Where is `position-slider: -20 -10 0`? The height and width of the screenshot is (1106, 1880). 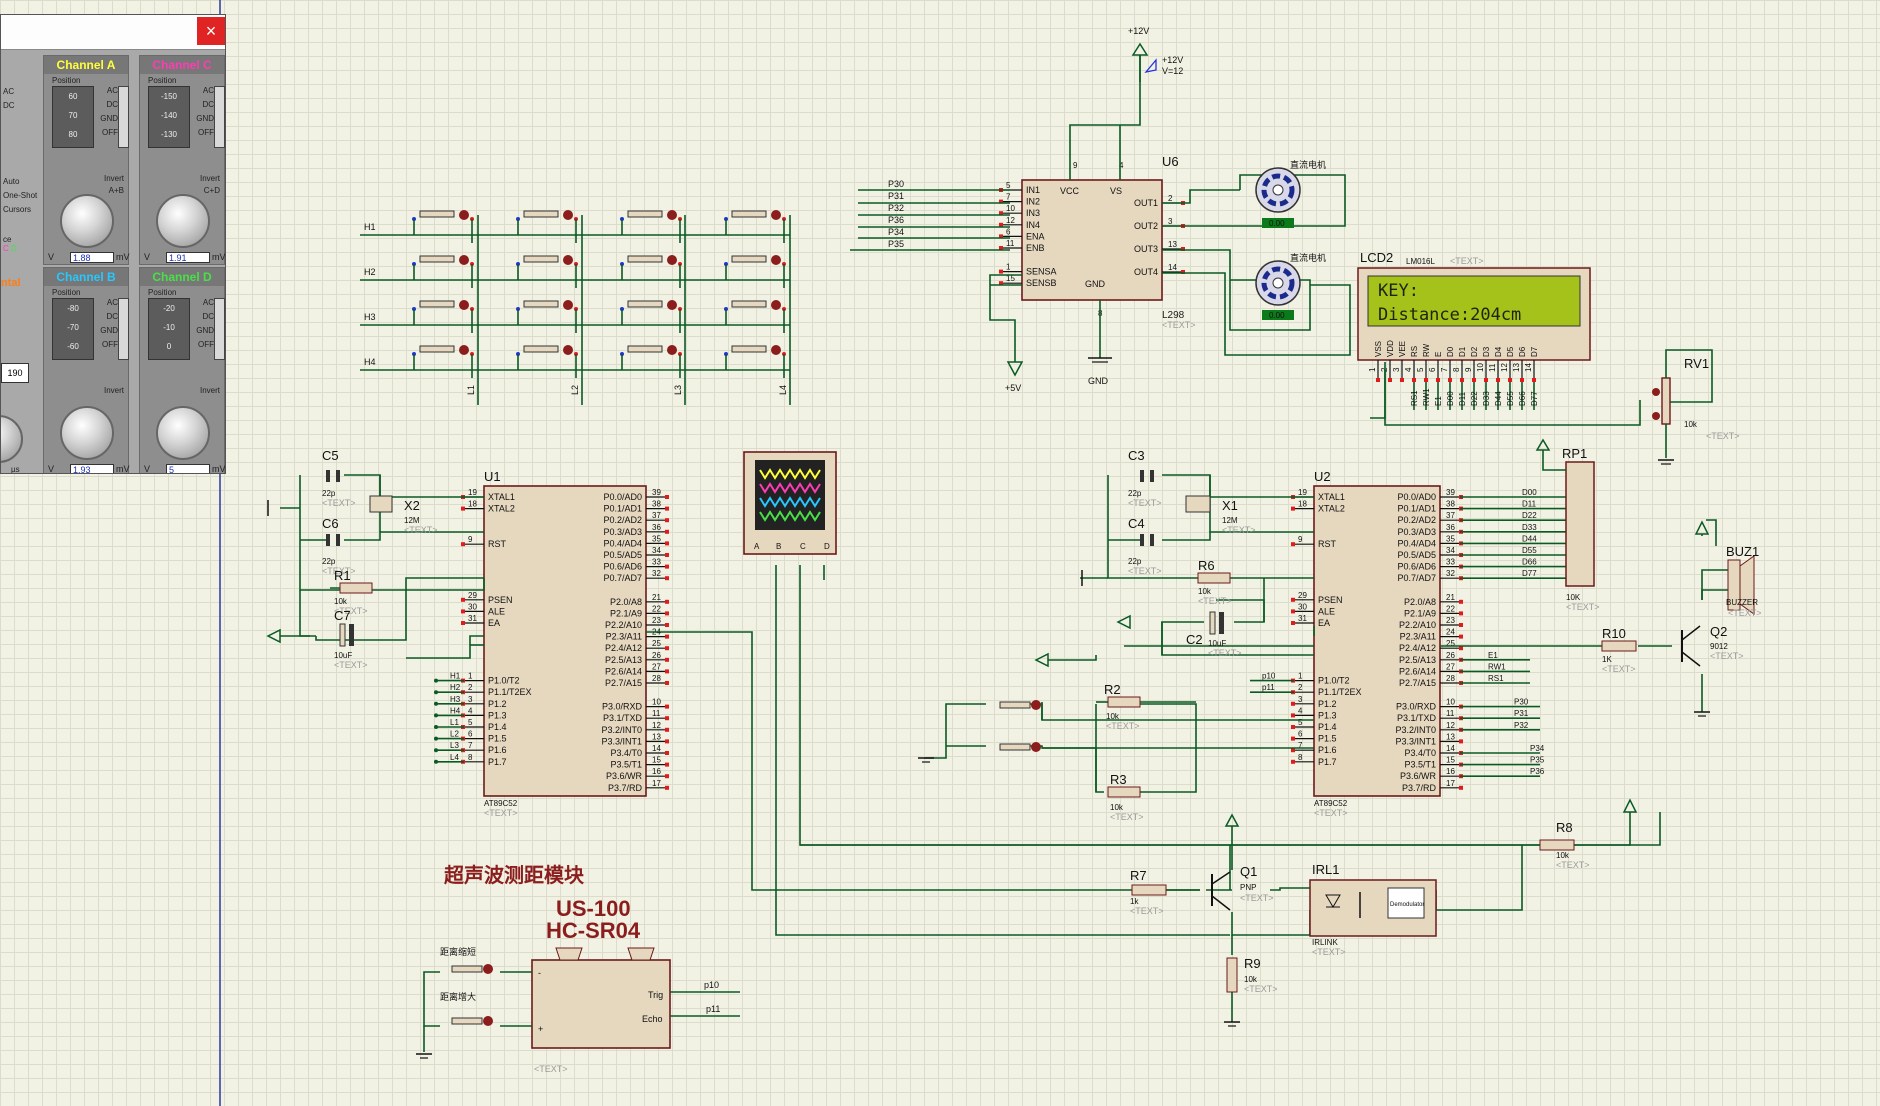 position-slider: -20 -10 0 is located at coordinates (169, 329).